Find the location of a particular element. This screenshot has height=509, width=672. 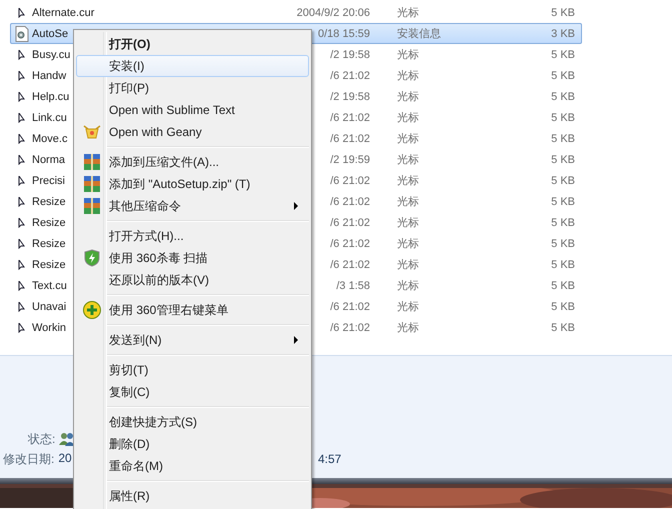

file-date: /3 1:58 is located at coordinates (353, 286).